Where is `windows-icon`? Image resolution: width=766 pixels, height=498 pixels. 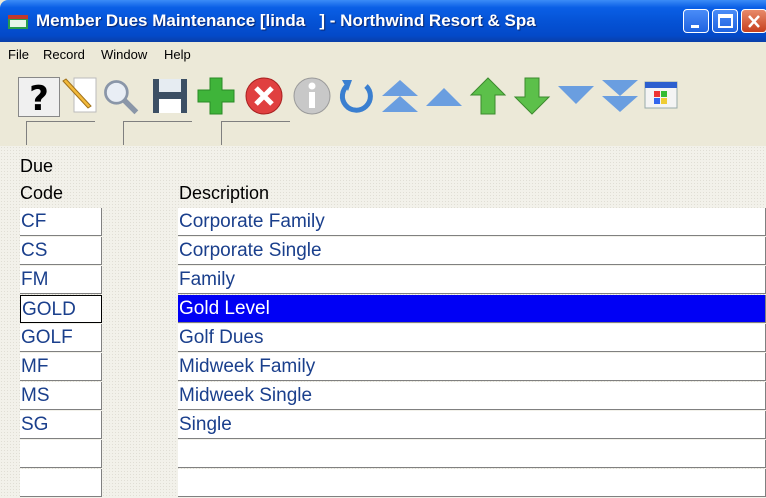
windows-icon is located at coordinates (661, 95).